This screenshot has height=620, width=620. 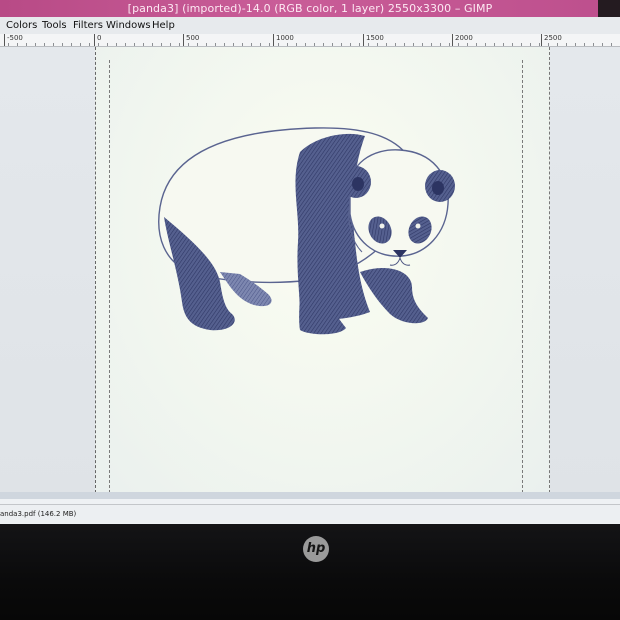 What do you see at coordinates (551, 40) in the screenshot?
I see `ruler-tick-label: 2500` at bounding box center [551, 40].